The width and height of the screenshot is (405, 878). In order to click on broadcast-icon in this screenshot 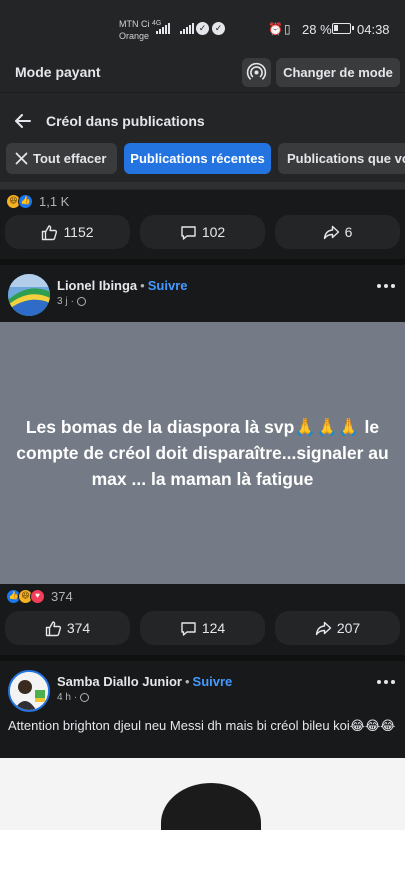, I will do `click(256, 71)`.